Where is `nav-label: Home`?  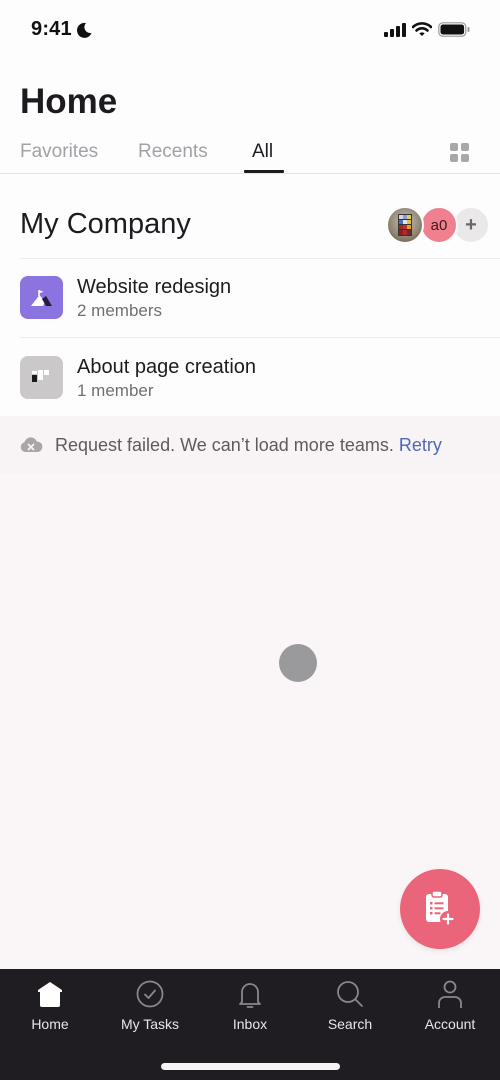 nav-label: Home is located at coordinates (50, 1024).